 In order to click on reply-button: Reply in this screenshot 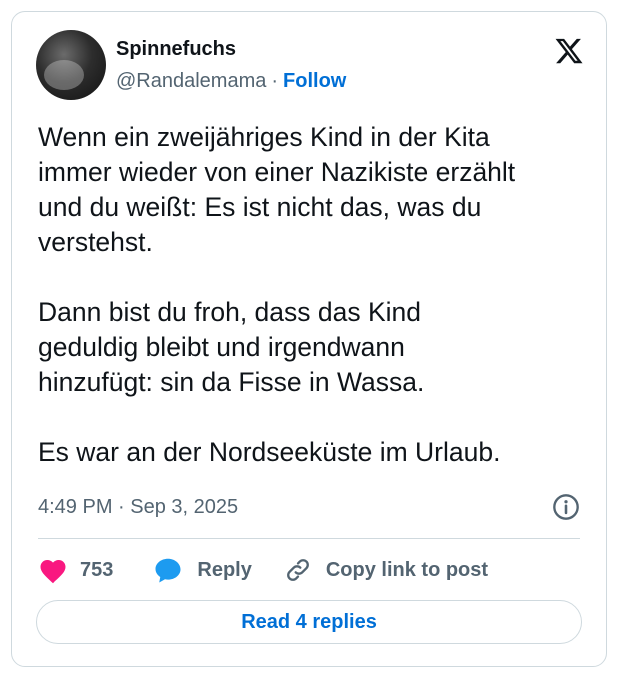, I will do `click(202, 570)`.